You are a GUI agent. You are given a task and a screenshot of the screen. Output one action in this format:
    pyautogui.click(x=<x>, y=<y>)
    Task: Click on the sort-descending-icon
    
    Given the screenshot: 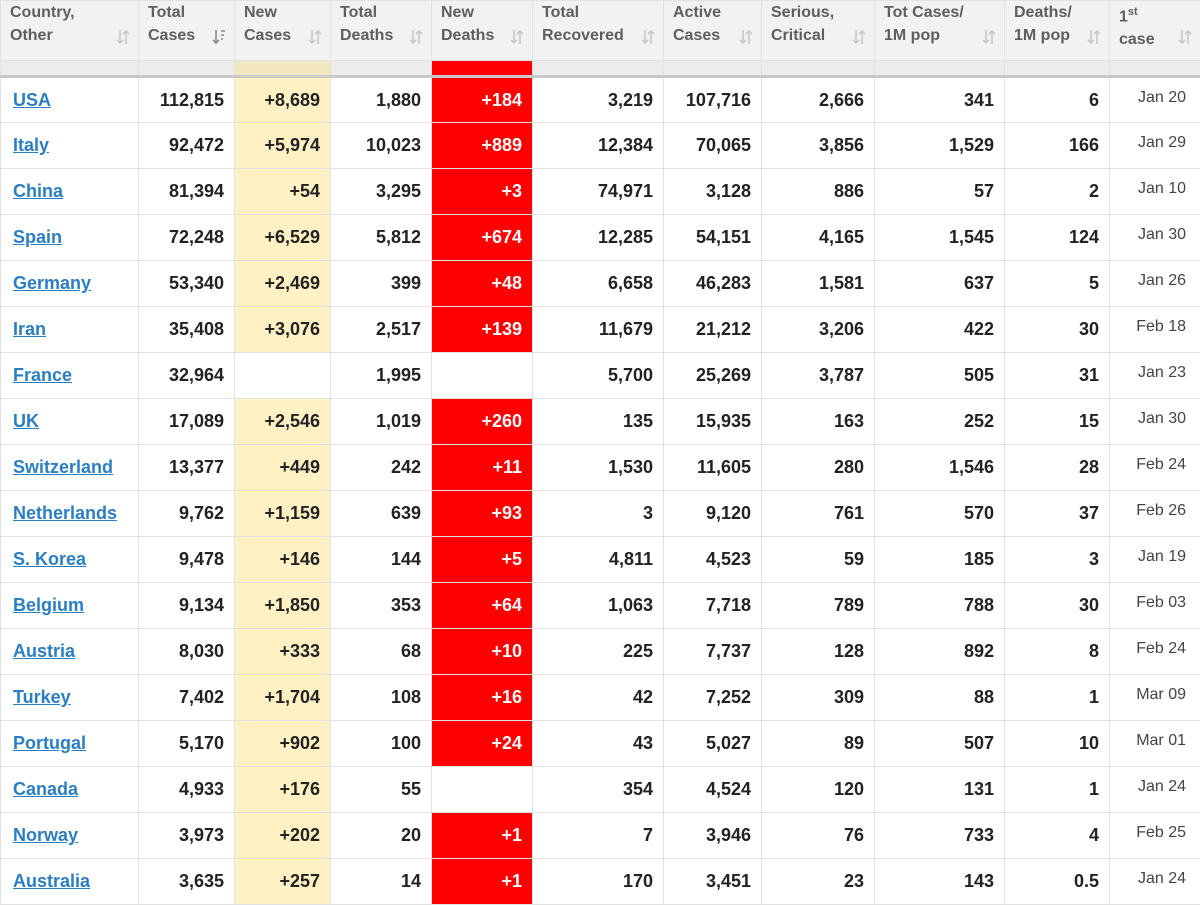 What is the action you would take?
    pyautogui.click(x=219, y=37)
    